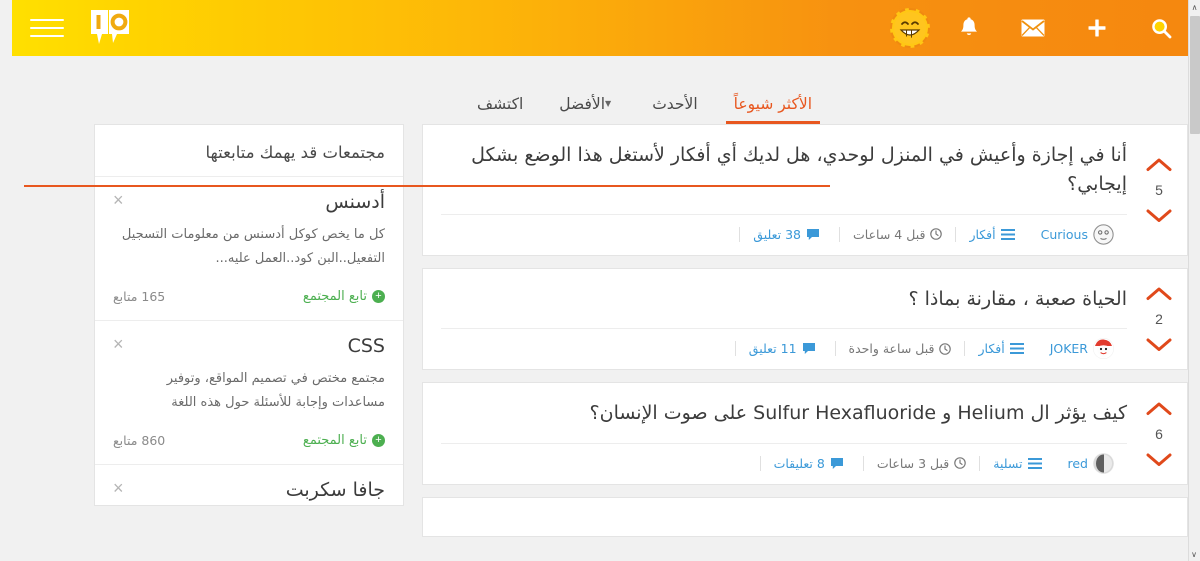  What do you see at coordinates (1008, 463) in the screenshot?
I see `category-label: تسلية` at bounding box center [1008, 463].